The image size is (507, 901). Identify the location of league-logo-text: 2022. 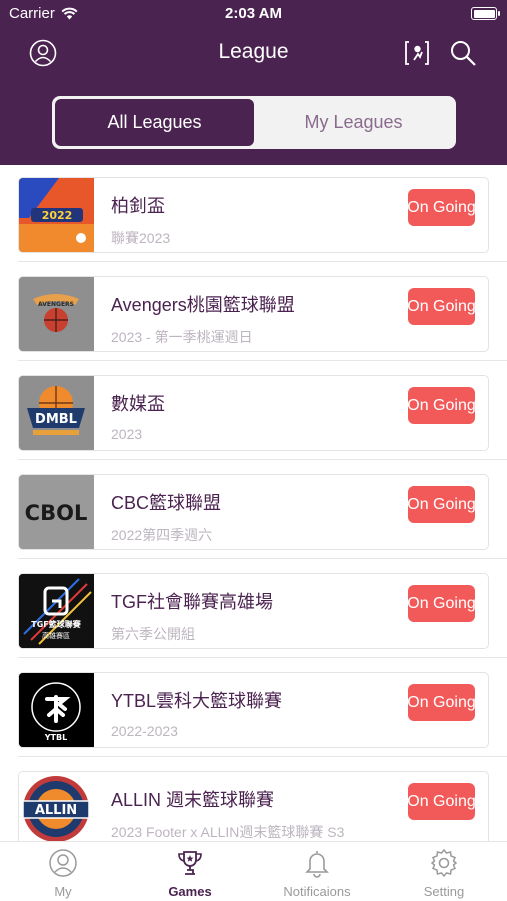
(57, 215).